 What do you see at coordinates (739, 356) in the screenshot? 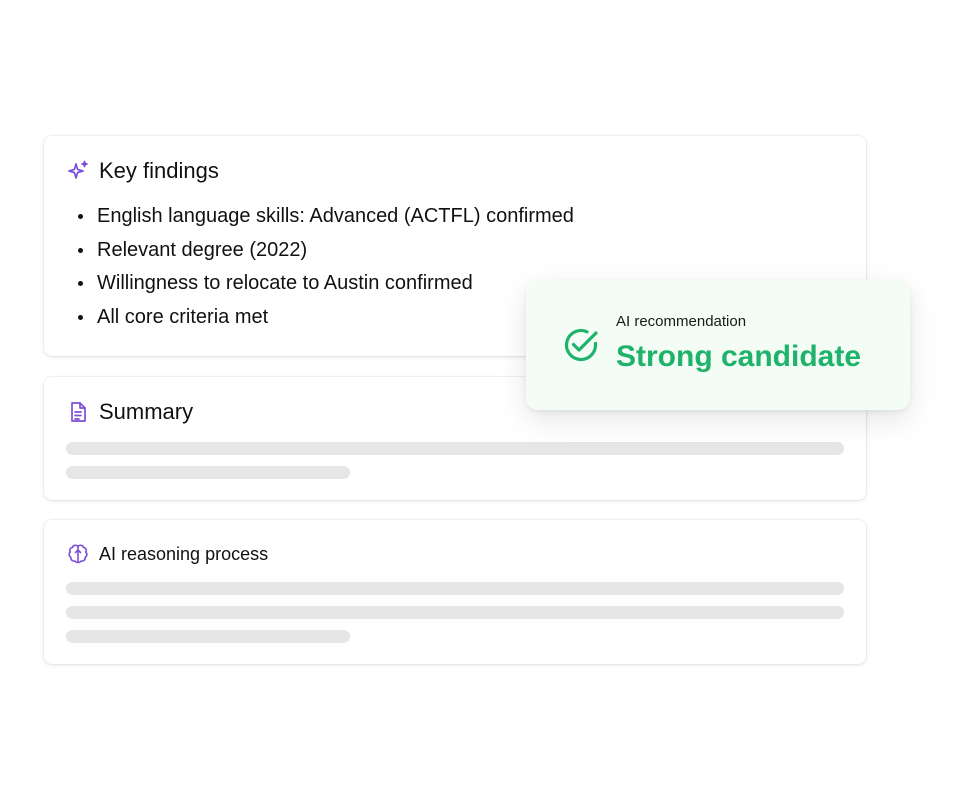
I see `recommendation-value: Strong candidate` at bounding box center [739, 356].